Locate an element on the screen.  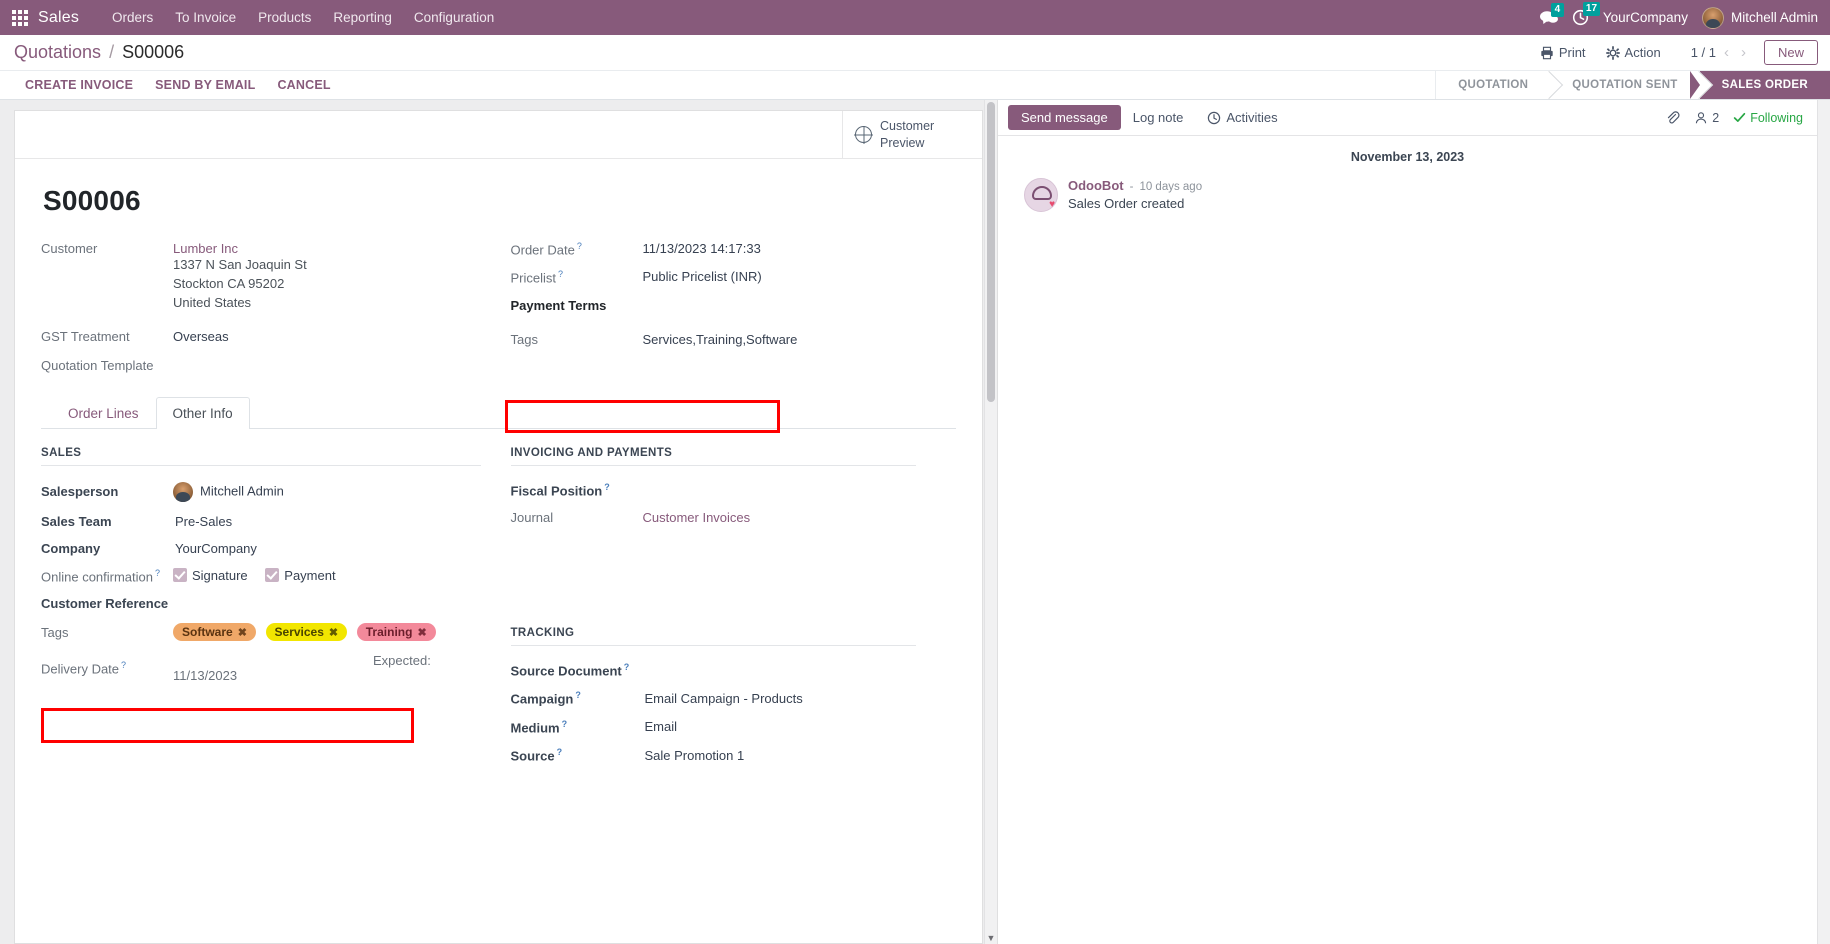
tag-services: Services ✖ is located at coordinates (306, 632).